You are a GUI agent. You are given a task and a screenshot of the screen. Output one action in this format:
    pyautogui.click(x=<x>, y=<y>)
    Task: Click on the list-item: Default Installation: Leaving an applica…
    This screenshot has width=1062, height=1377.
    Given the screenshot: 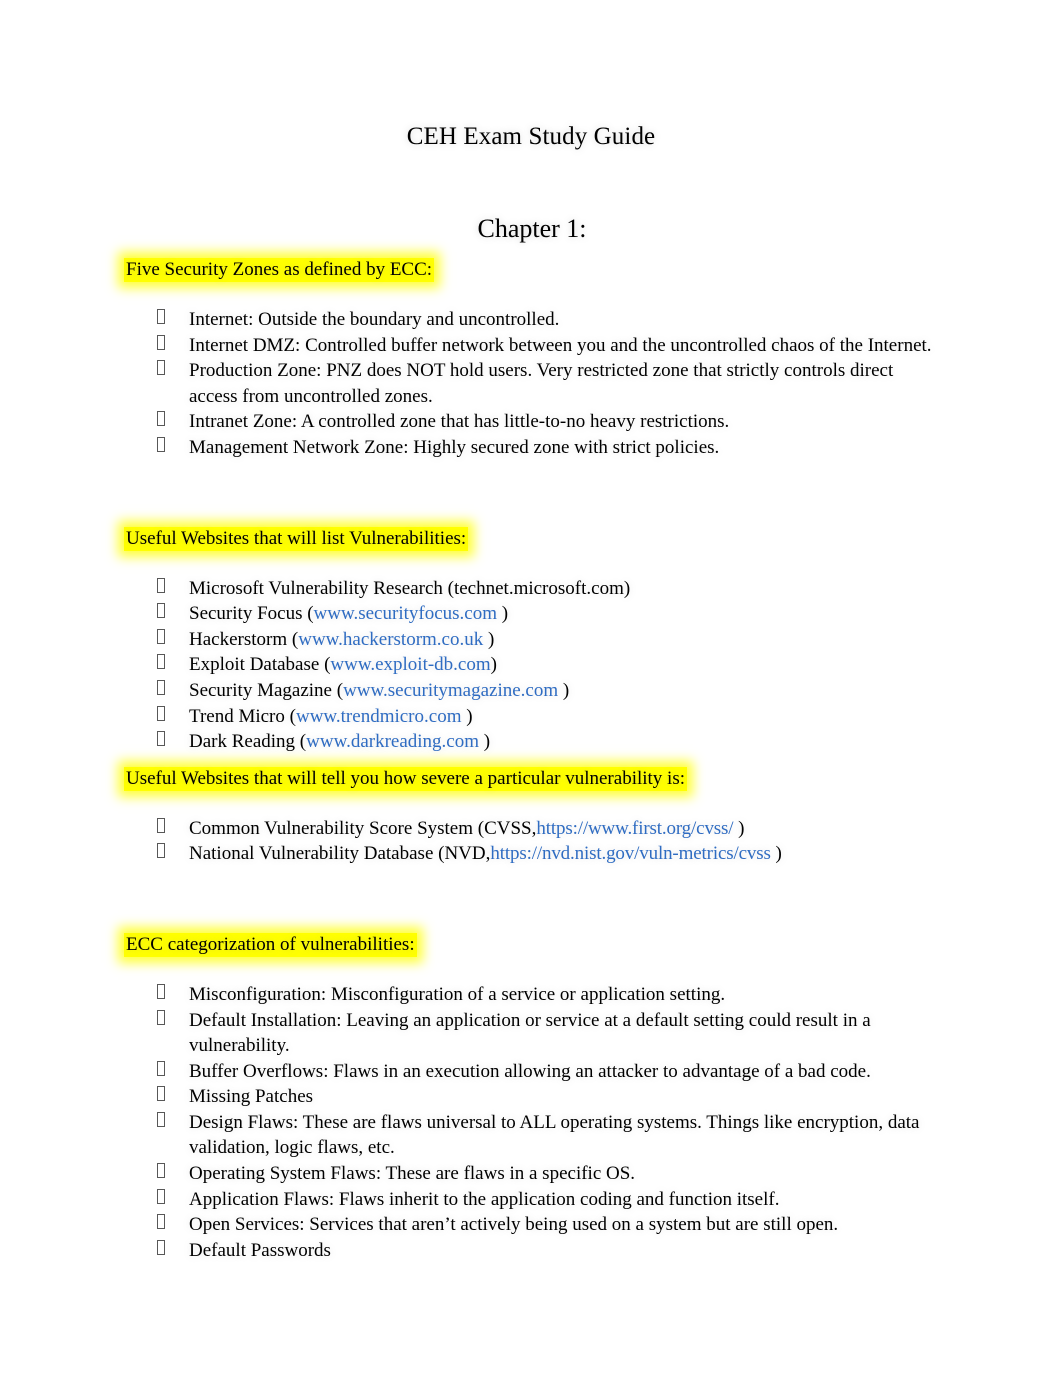 What is the action you would take?
    pyautogui.click(x=534, y=1033)
    